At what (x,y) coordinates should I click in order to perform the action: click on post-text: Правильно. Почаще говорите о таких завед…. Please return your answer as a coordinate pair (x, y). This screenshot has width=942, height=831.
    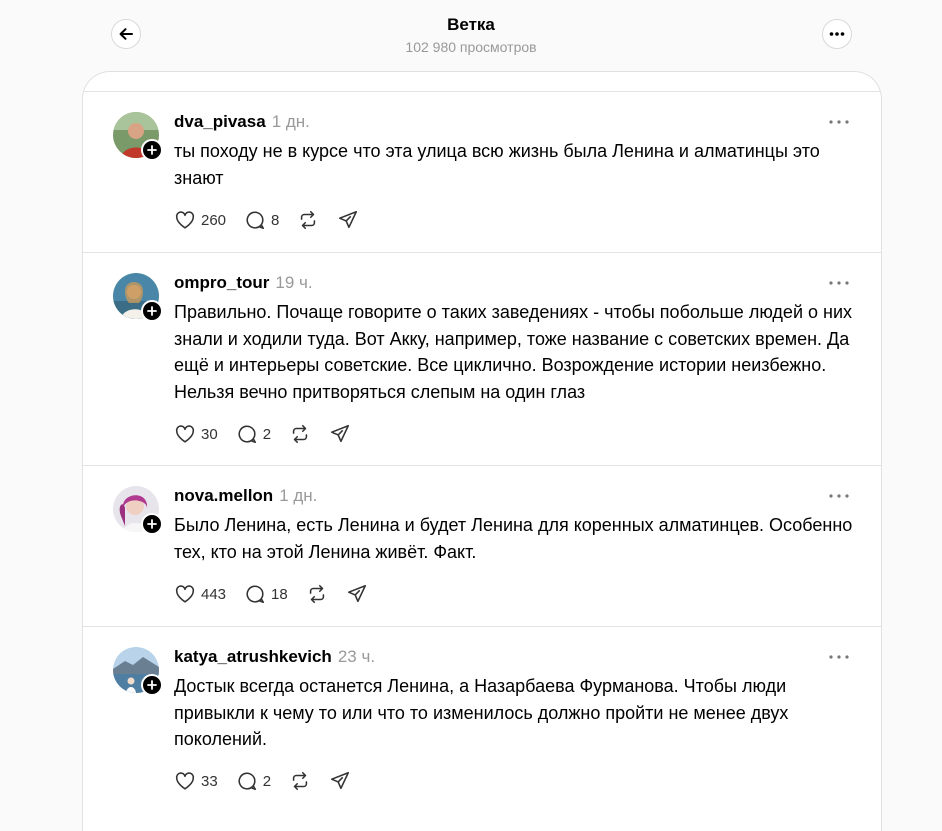
    Looking at the image, I should click on (513, 352).